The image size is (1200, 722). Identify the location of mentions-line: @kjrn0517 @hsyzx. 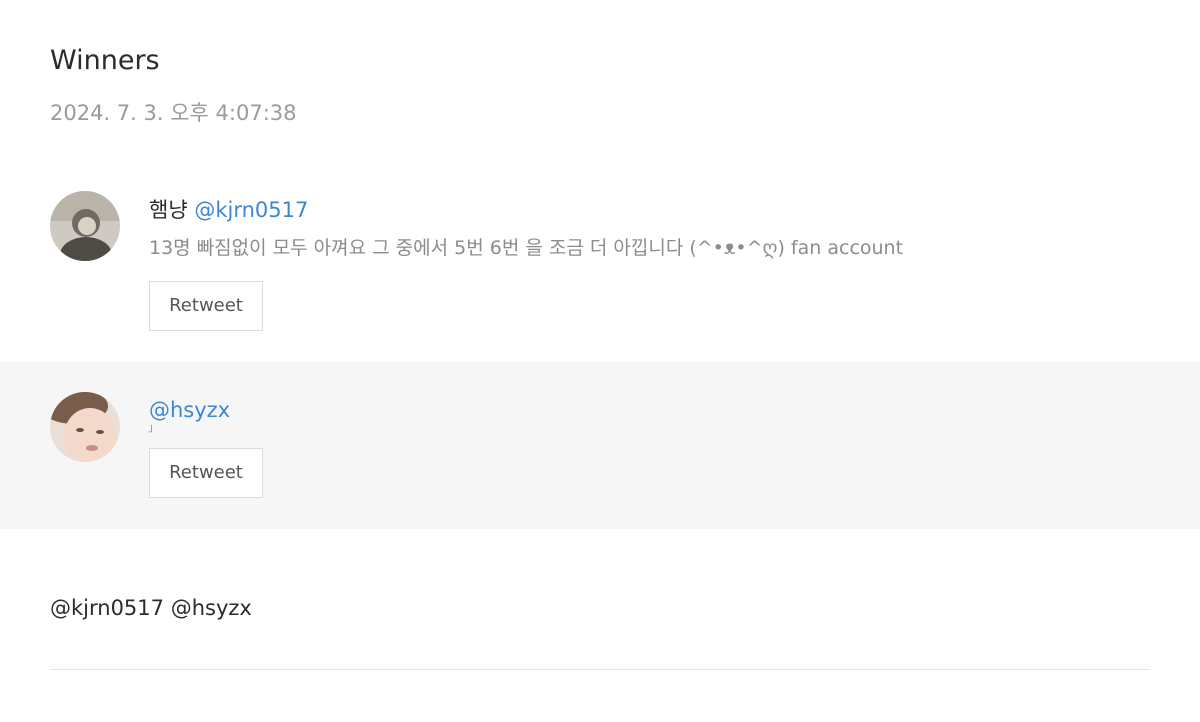
(151, 608).